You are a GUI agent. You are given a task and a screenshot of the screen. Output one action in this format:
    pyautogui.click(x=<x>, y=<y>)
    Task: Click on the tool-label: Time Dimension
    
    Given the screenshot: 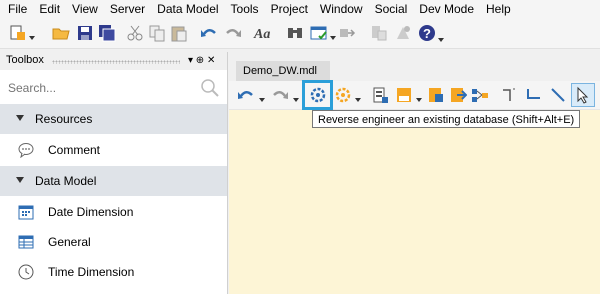 What is the action you would take?
    pyautogui.click(x=91, y=272)
    